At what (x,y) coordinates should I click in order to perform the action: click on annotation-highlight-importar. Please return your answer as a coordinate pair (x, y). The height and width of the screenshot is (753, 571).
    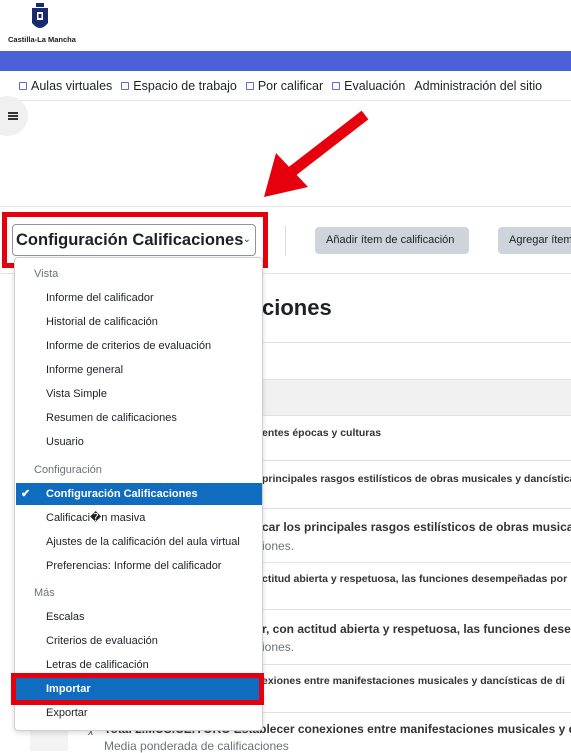
    Looking at the image, I should click on (137, 689).